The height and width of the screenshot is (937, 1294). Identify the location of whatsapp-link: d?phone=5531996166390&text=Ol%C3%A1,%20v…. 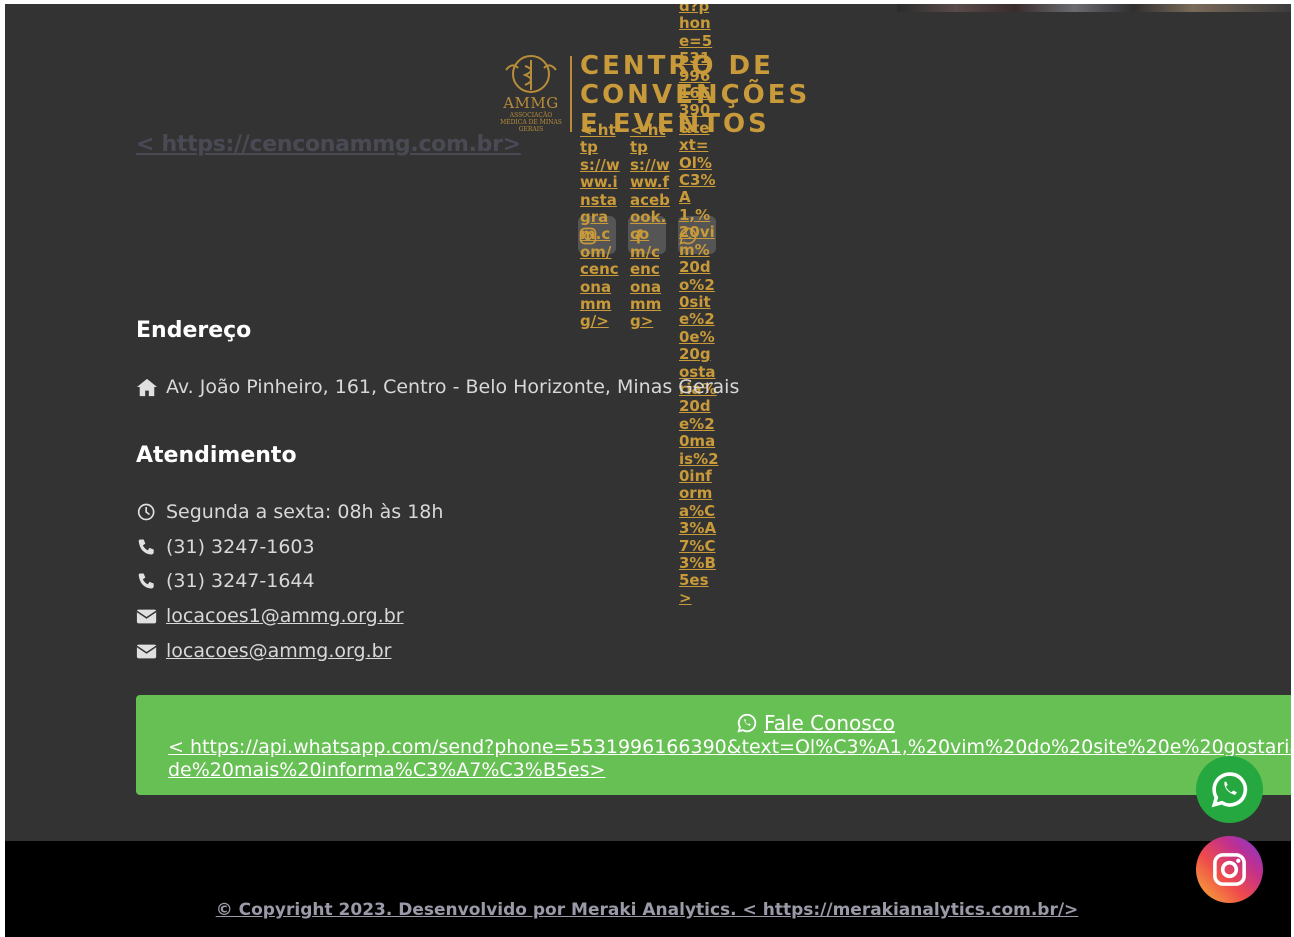
(699, 305).